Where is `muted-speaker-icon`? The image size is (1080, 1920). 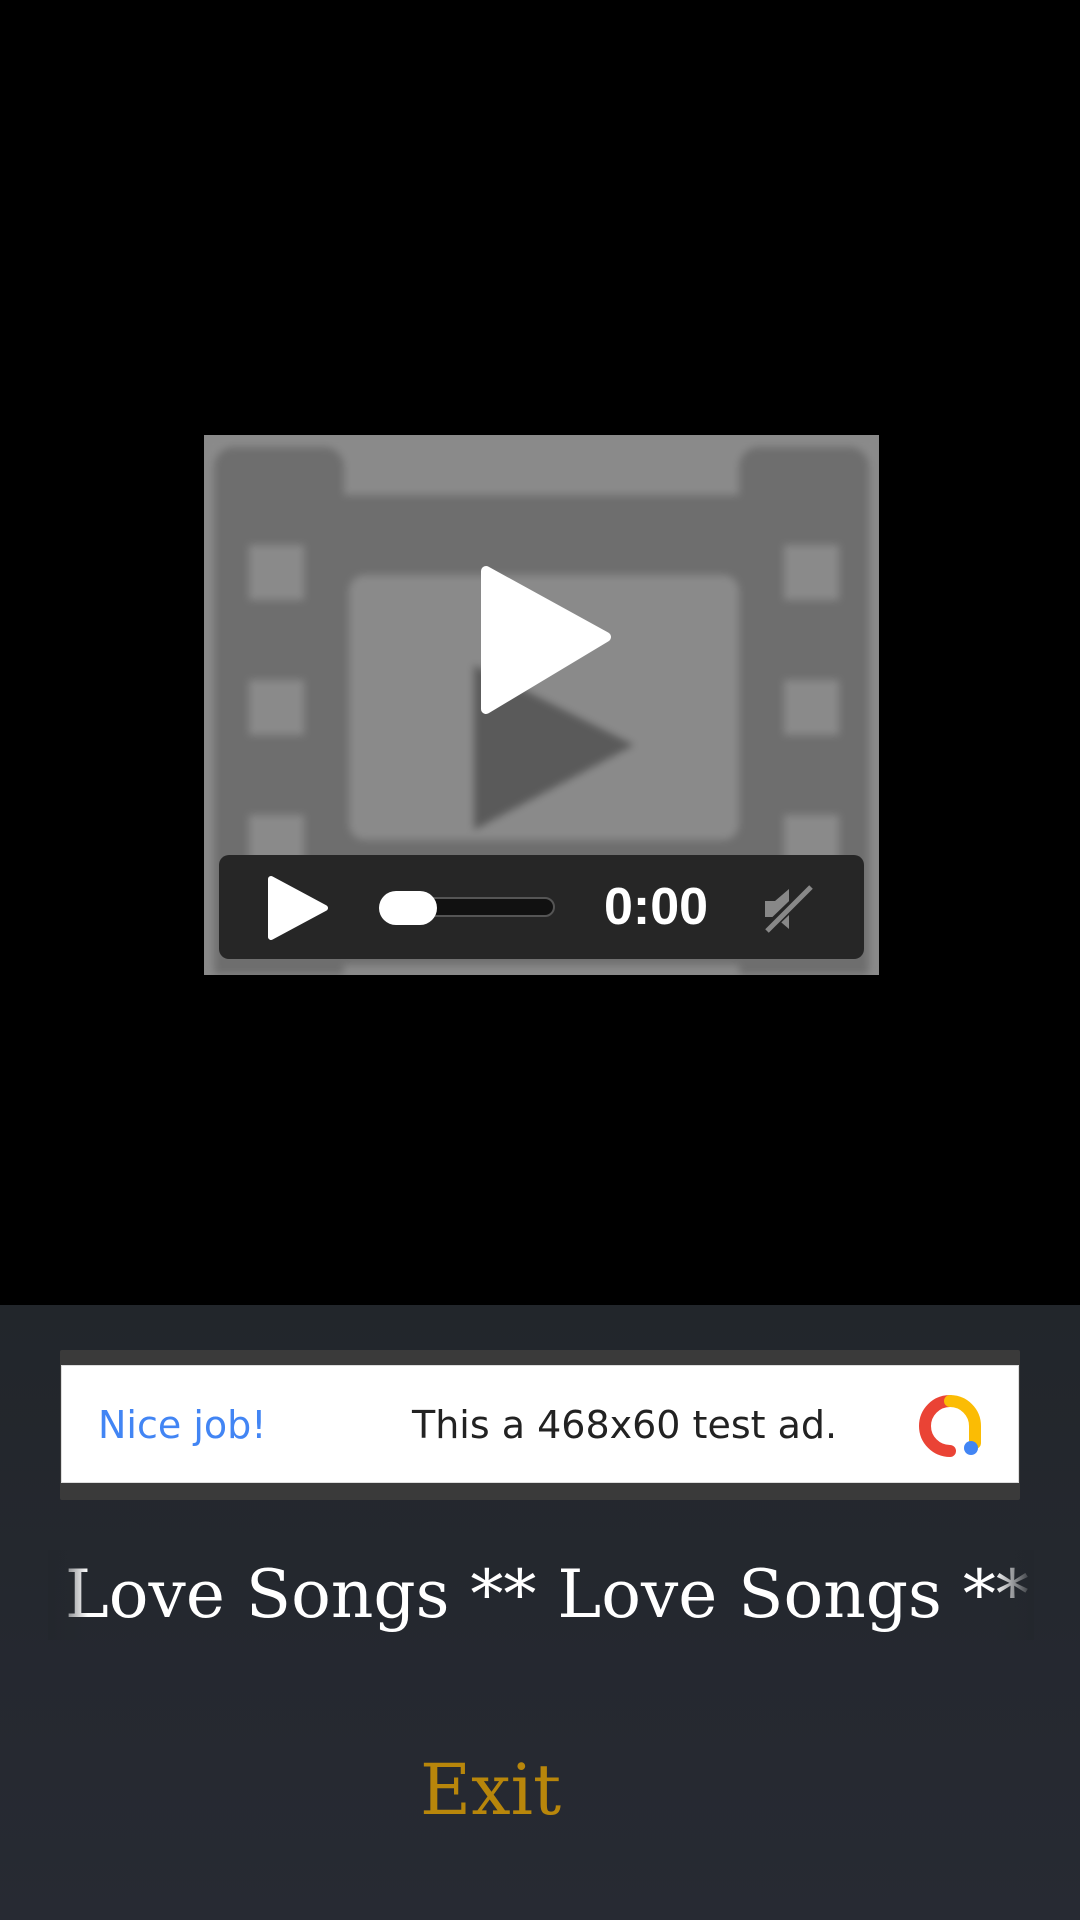 muted-speaker-icon is located at coordinates (788, 909).